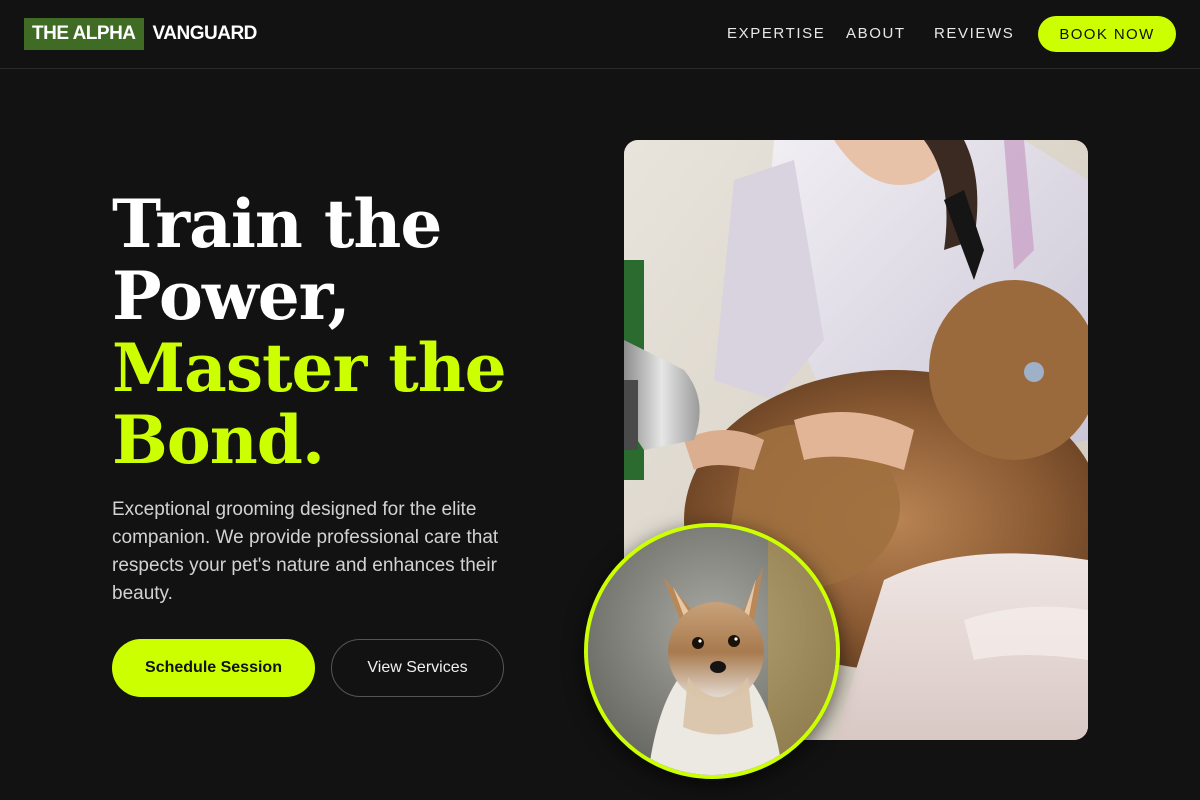 This screenshot has width=1200, height=800. What do you see at coordinates (974, 33) in the screenshot?
I see `nav-link-reviews: REVIEWS` at bounding box center [974, 33].